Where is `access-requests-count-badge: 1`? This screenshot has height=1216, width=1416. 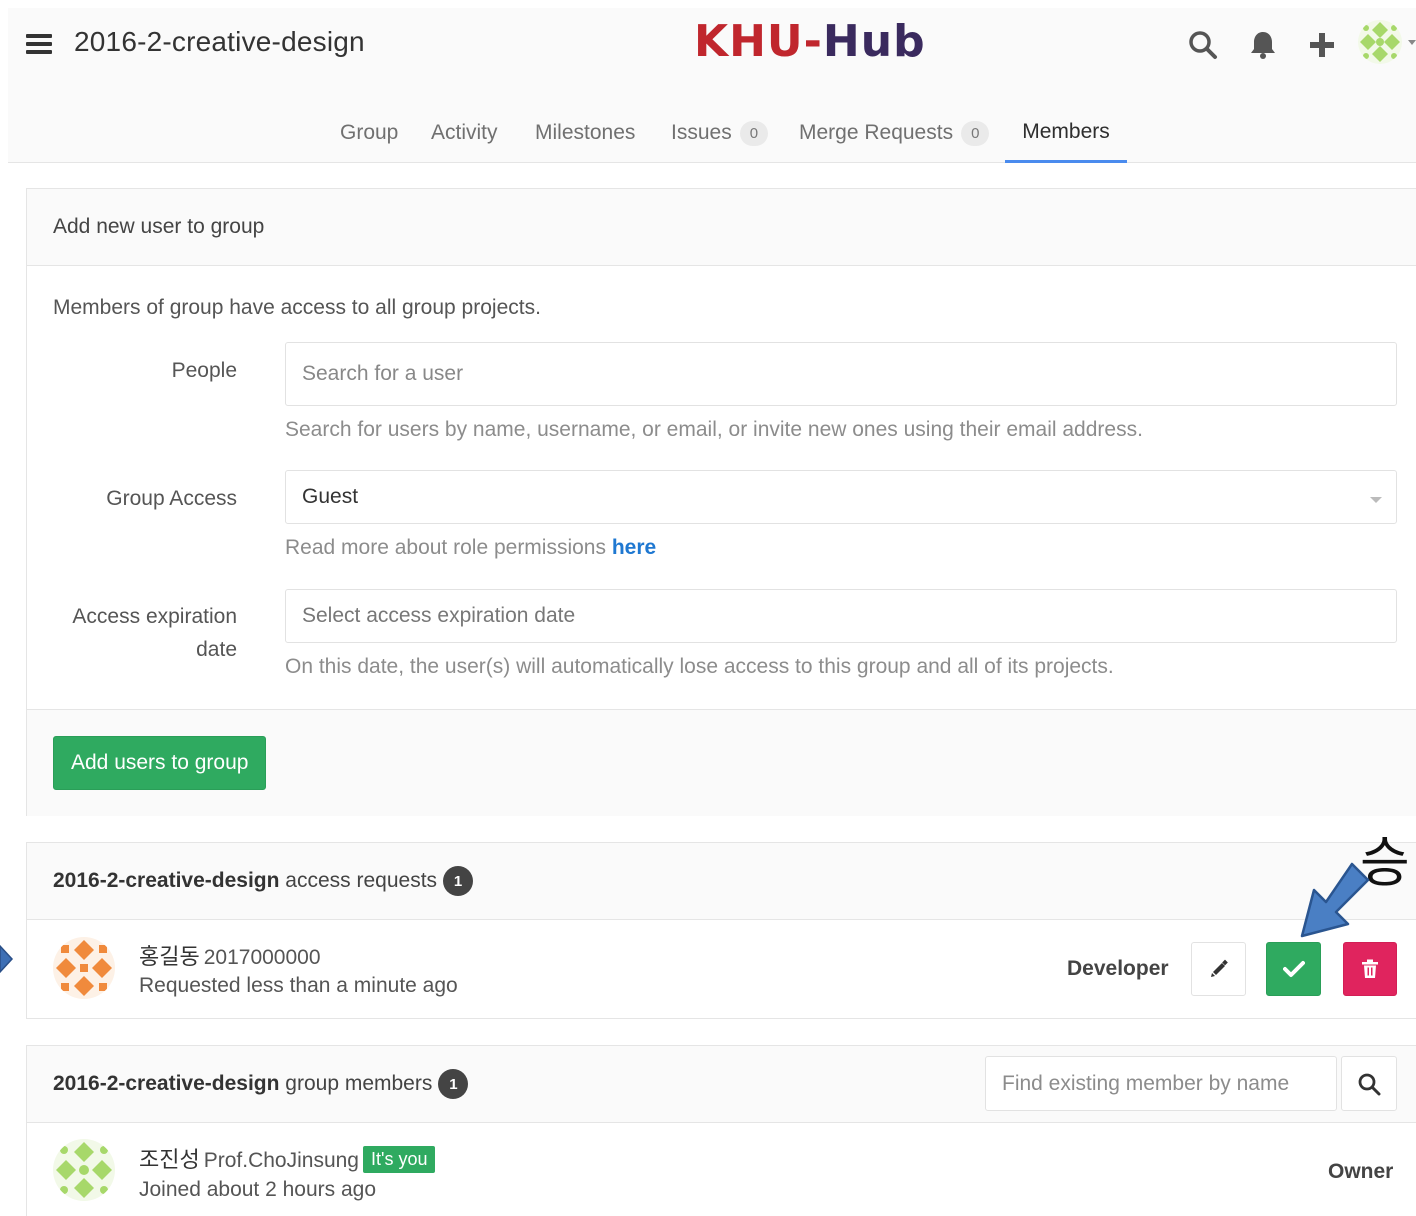
access-requests-count-badge: 1 is located at coordinates (458, 881).